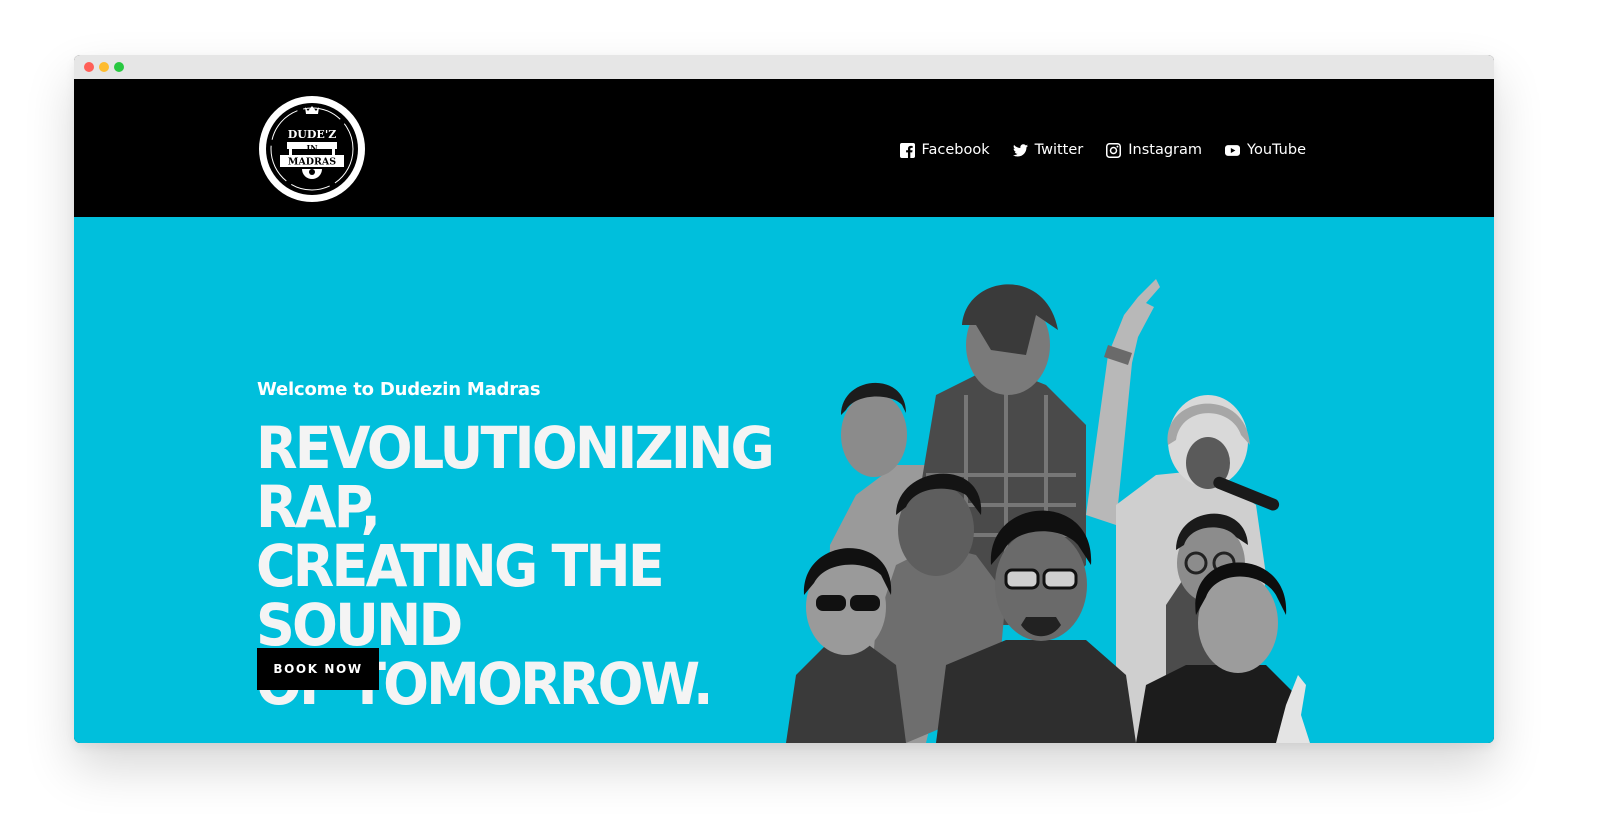  I want to click on social-nav: Facebook Twitter Instagram YouTube, so click(1091, 150).